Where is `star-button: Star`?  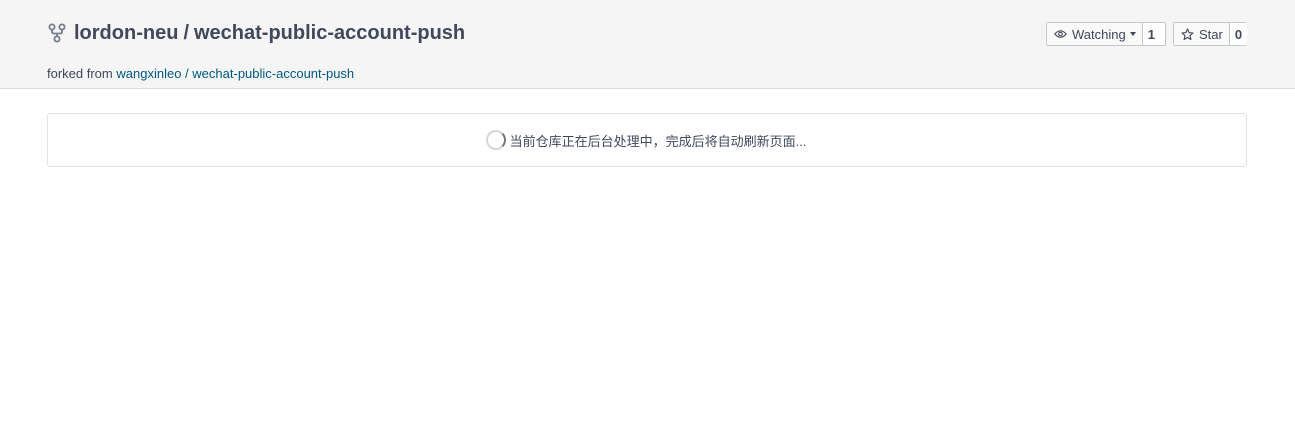
star-button: Star is located at coordinates (1201, 34).